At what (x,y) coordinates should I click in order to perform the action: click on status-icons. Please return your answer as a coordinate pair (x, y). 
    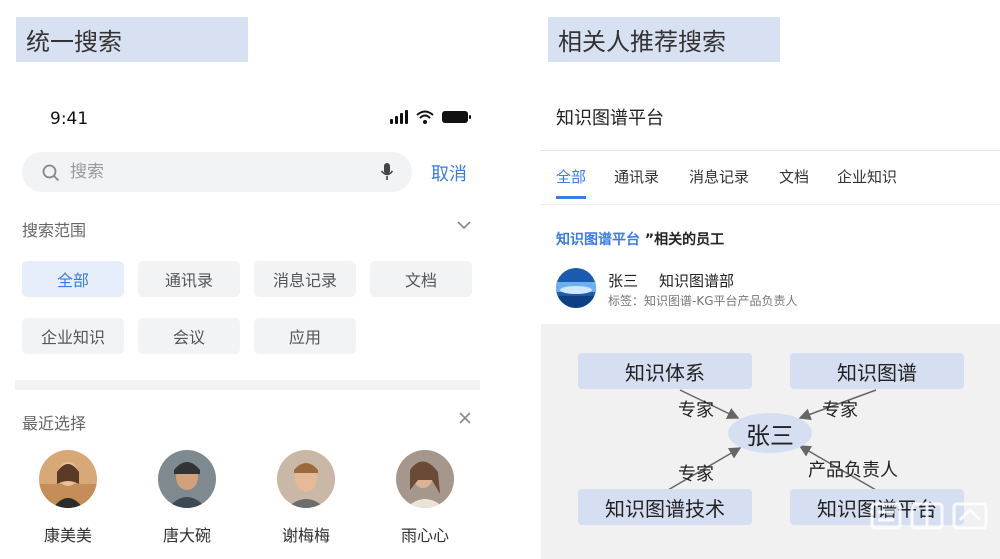
    Looking at the image, I should click on (430, 117).